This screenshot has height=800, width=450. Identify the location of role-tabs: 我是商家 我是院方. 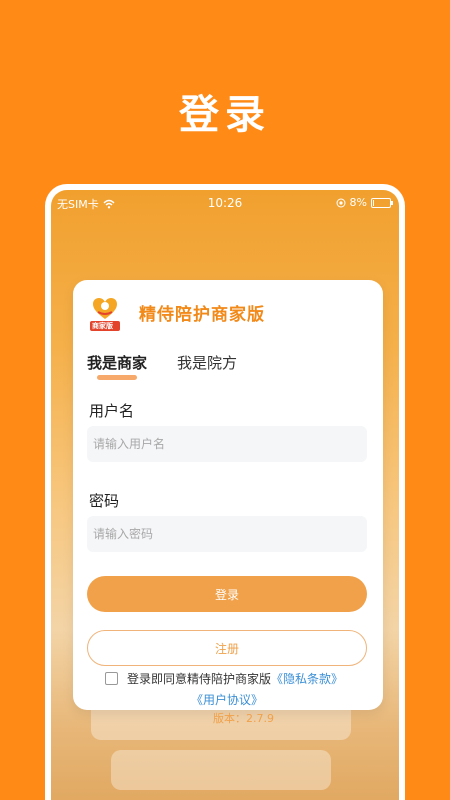
(162, 366).